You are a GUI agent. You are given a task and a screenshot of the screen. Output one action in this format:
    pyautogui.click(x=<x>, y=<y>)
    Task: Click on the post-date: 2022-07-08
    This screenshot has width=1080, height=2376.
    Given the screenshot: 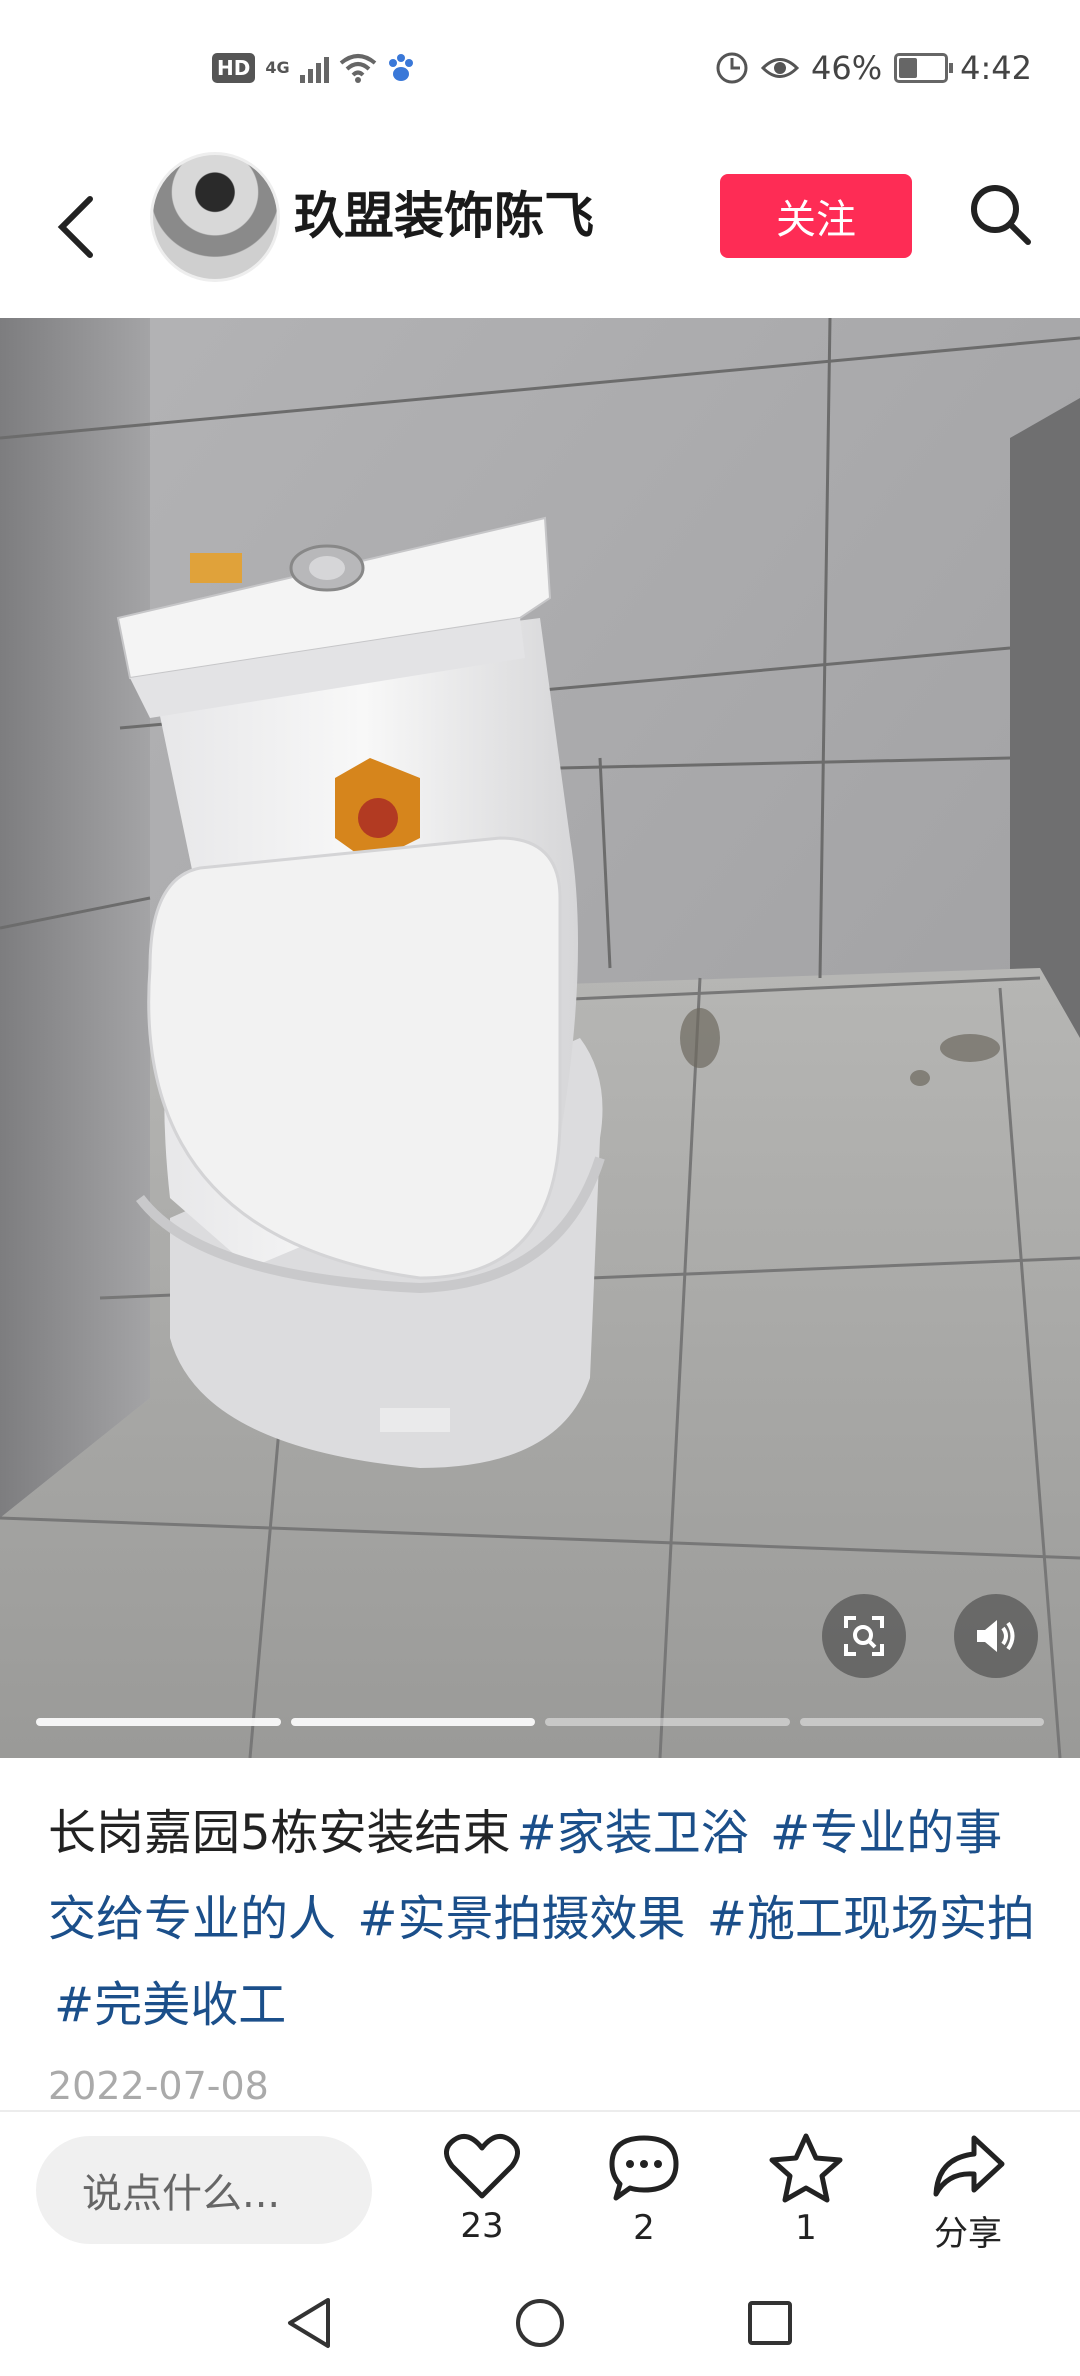 What is the action you would take?
    pyautogui.click(x=158, y=2086)
    